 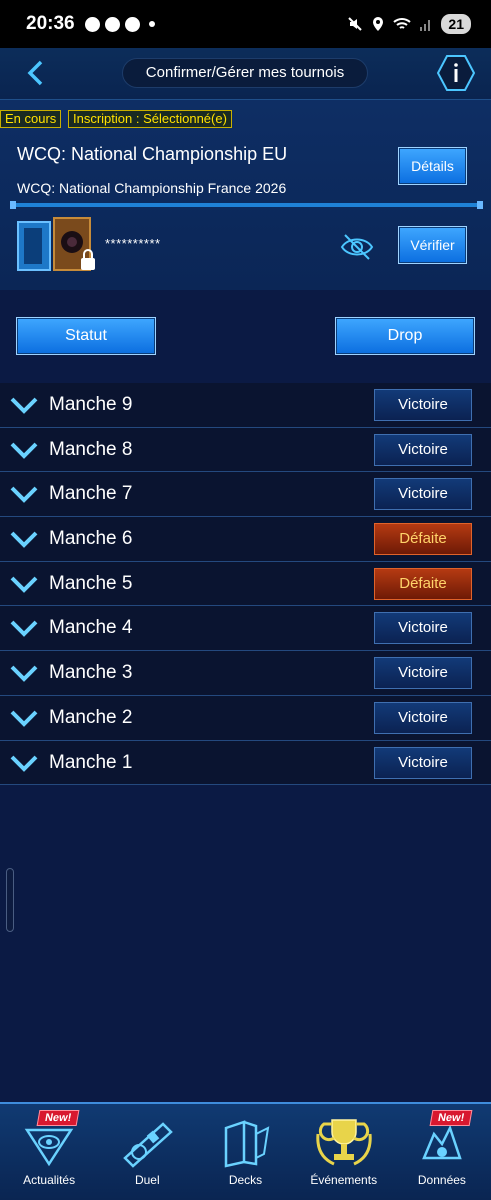 I want to click on status-time: 20:36, so click(x=50, y=23).